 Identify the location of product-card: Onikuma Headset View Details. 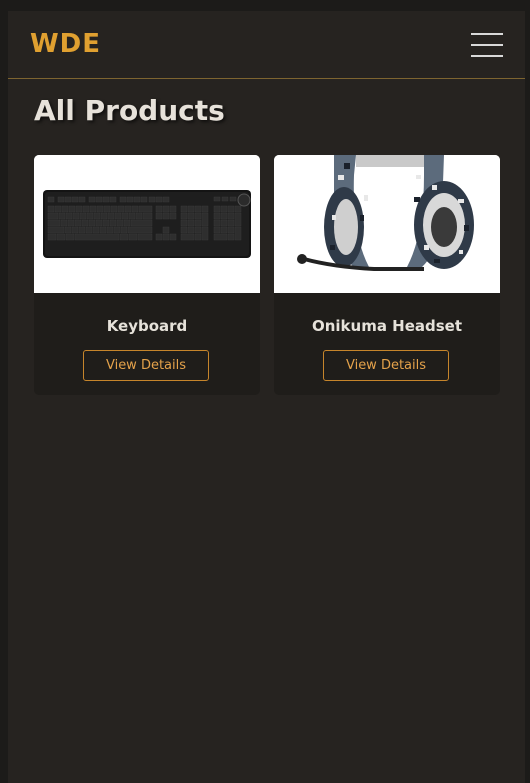
(387, 275).